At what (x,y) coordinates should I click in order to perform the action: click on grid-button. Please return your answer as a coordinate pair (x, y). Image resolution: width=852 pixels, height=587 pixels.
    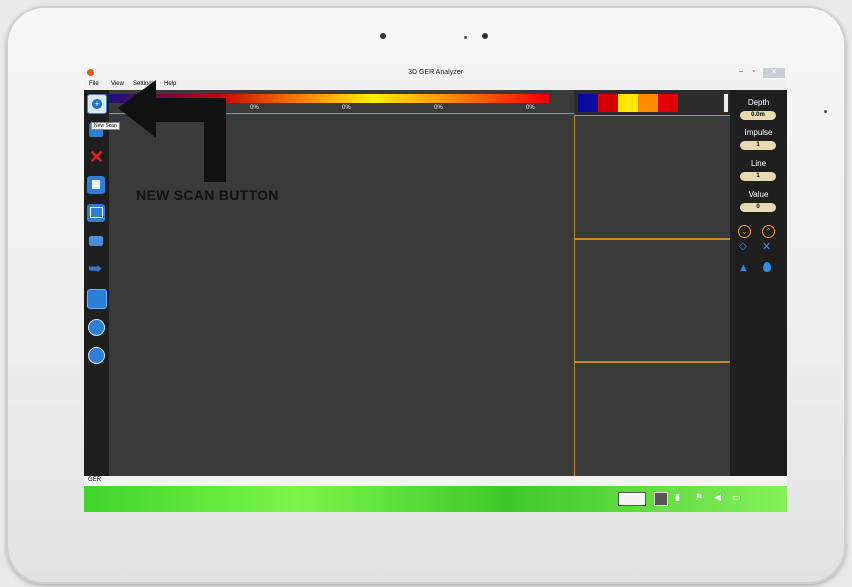
    Looking at the image, I should click on (97, 299).